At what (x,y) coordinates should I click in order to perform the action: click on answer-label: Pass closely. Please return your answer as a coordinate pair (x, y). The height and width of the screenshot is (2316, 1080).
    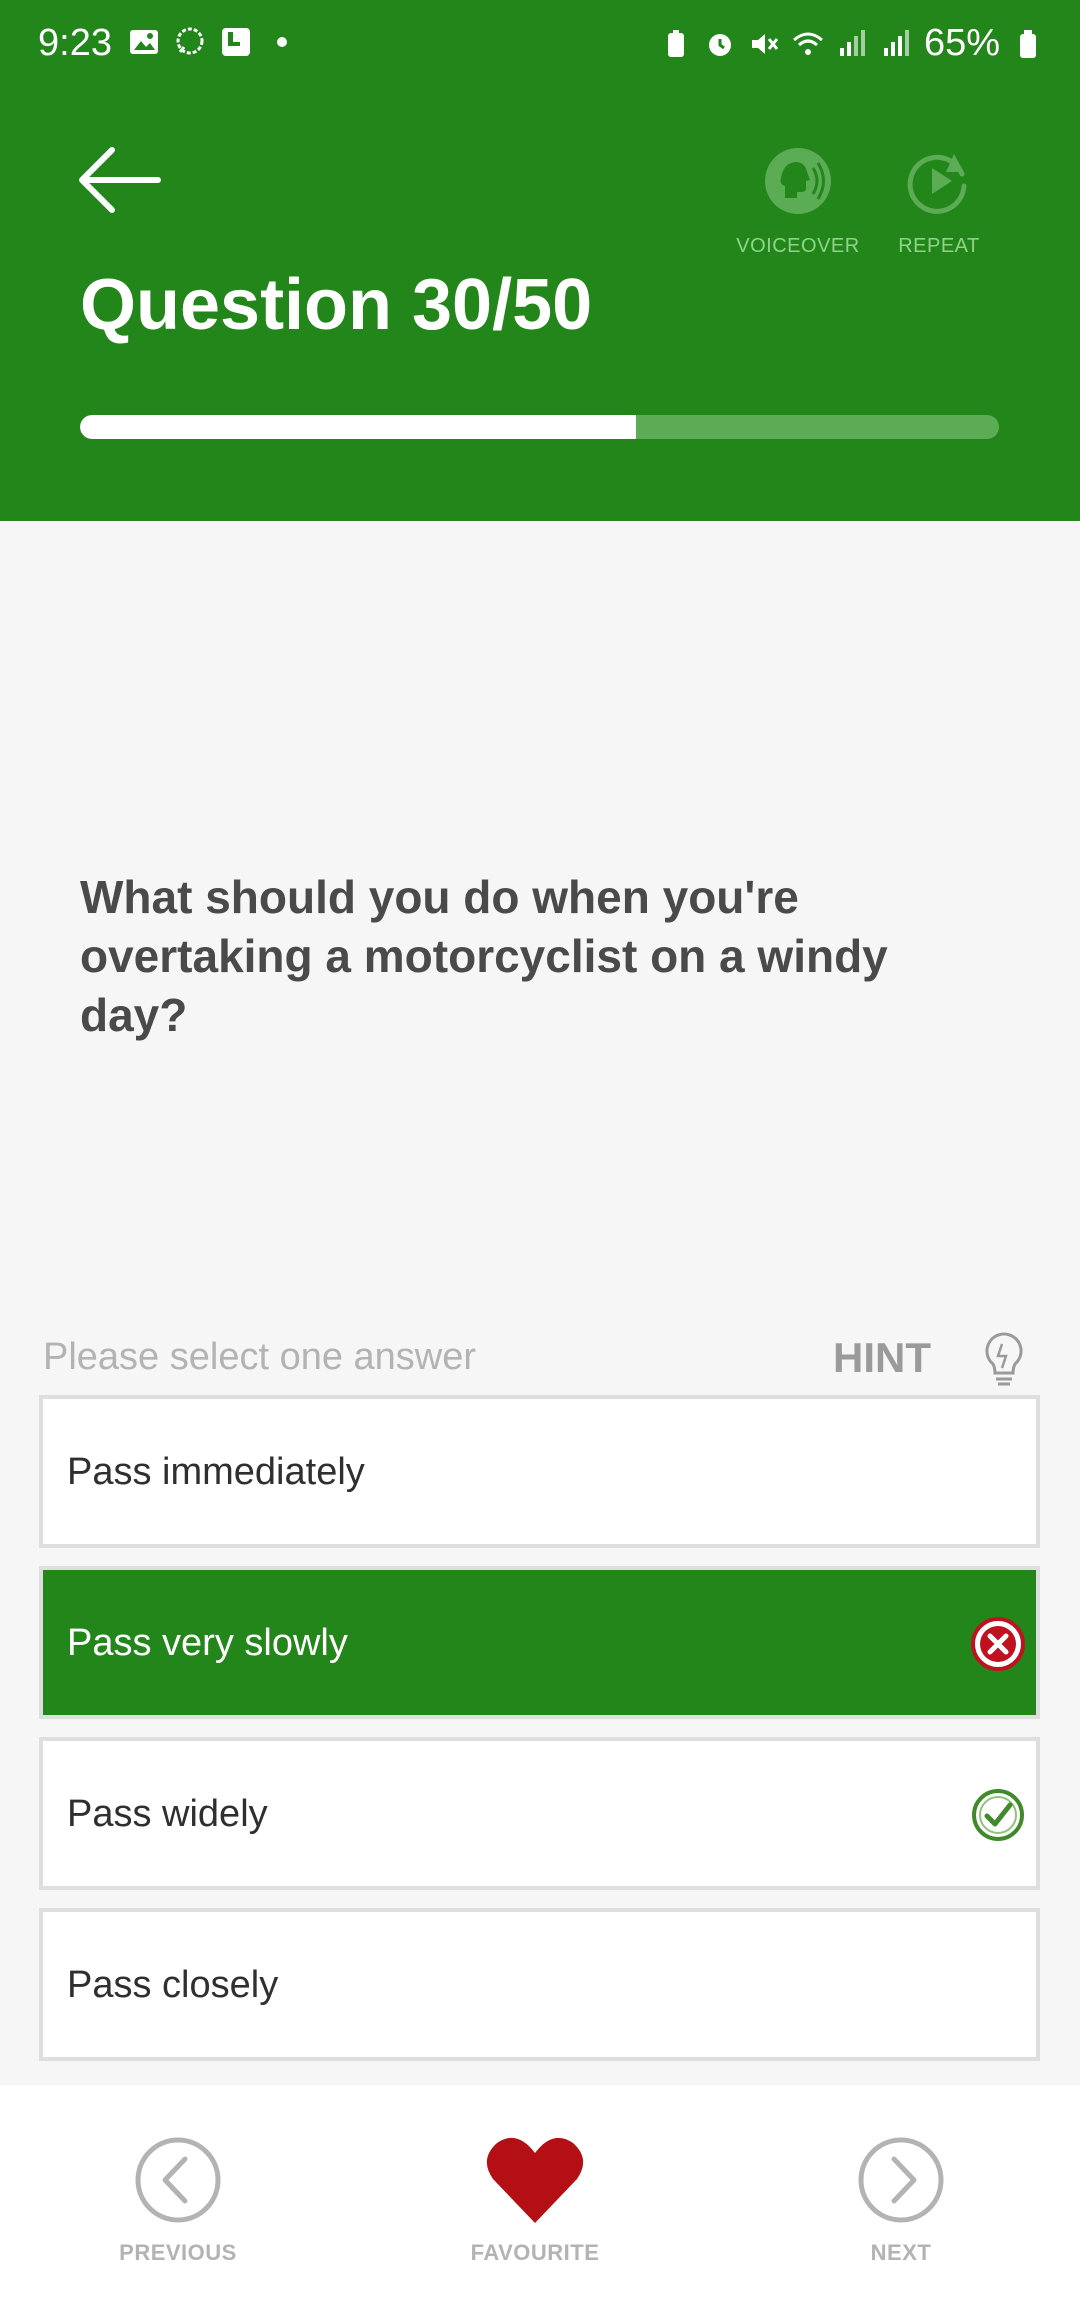
    Looking at the image, I should click on (173, 1985).